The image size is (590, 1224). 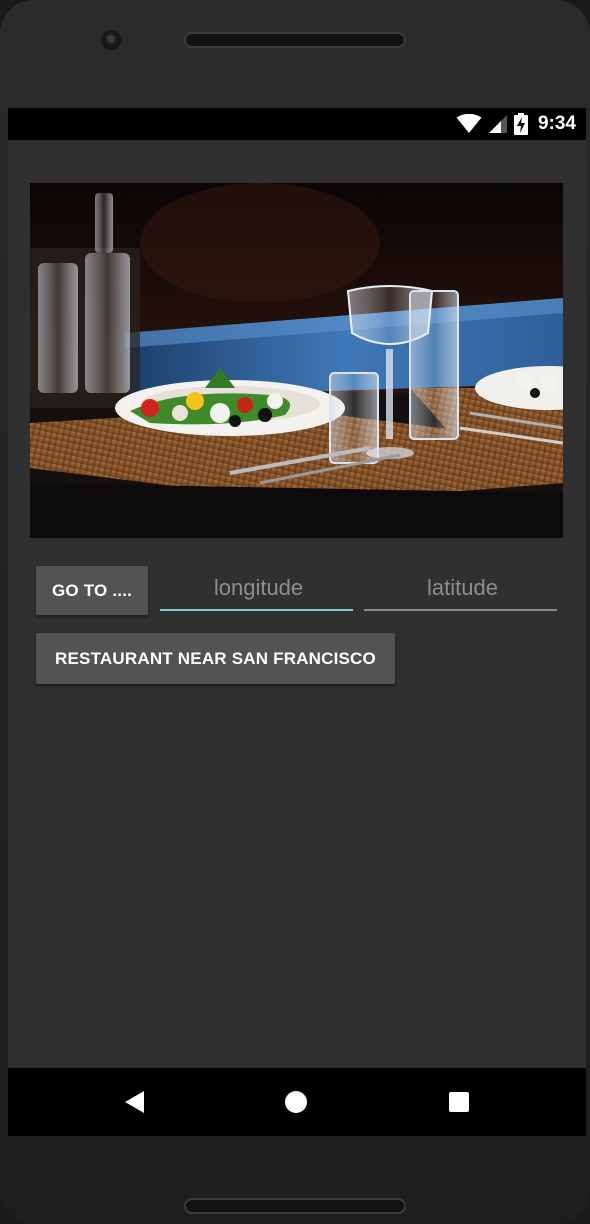 What do you see at coordinates (520, 124) in the screenshot?
I see `battery-charging-icon` at bounding box center [520, 124].